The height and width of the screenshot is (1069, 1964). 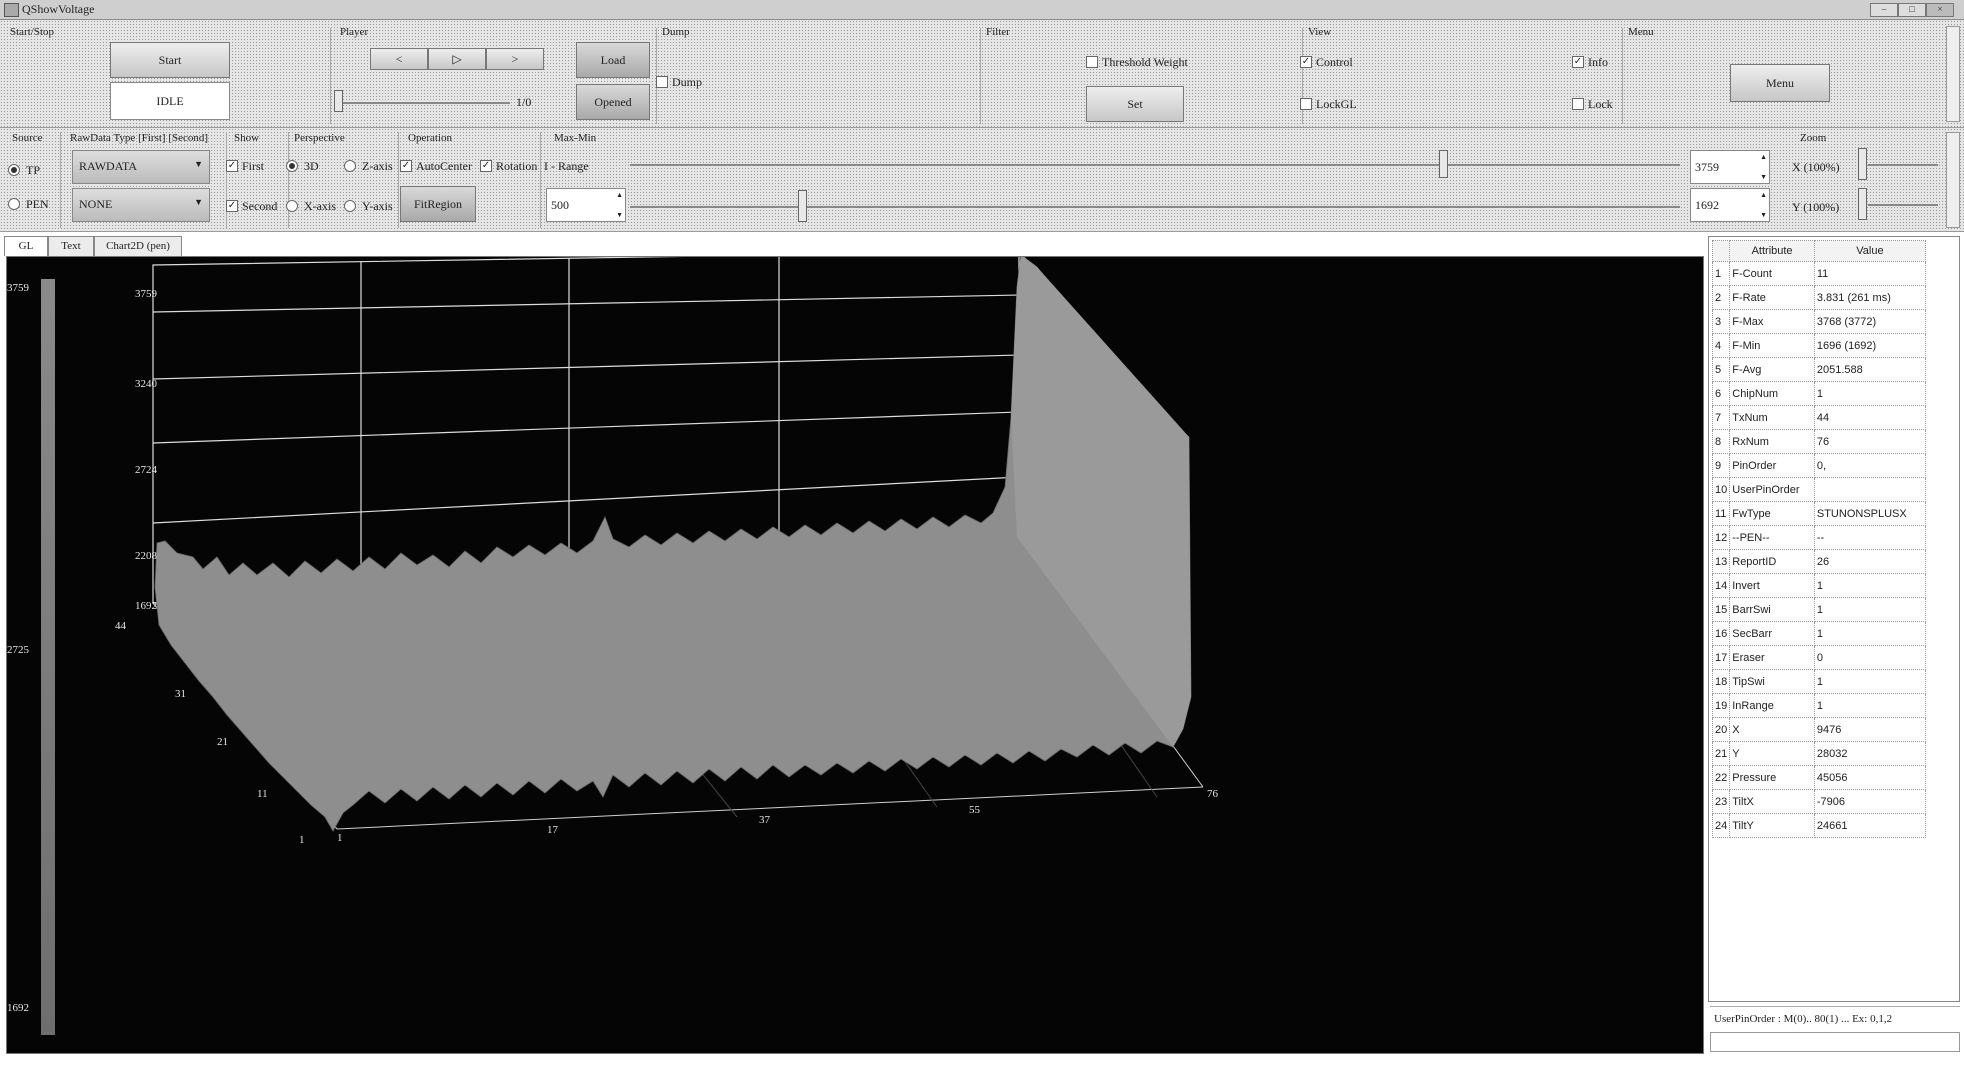 I want to click on table-row: 10 UserPinOrder, so click(x=1819, y=489).